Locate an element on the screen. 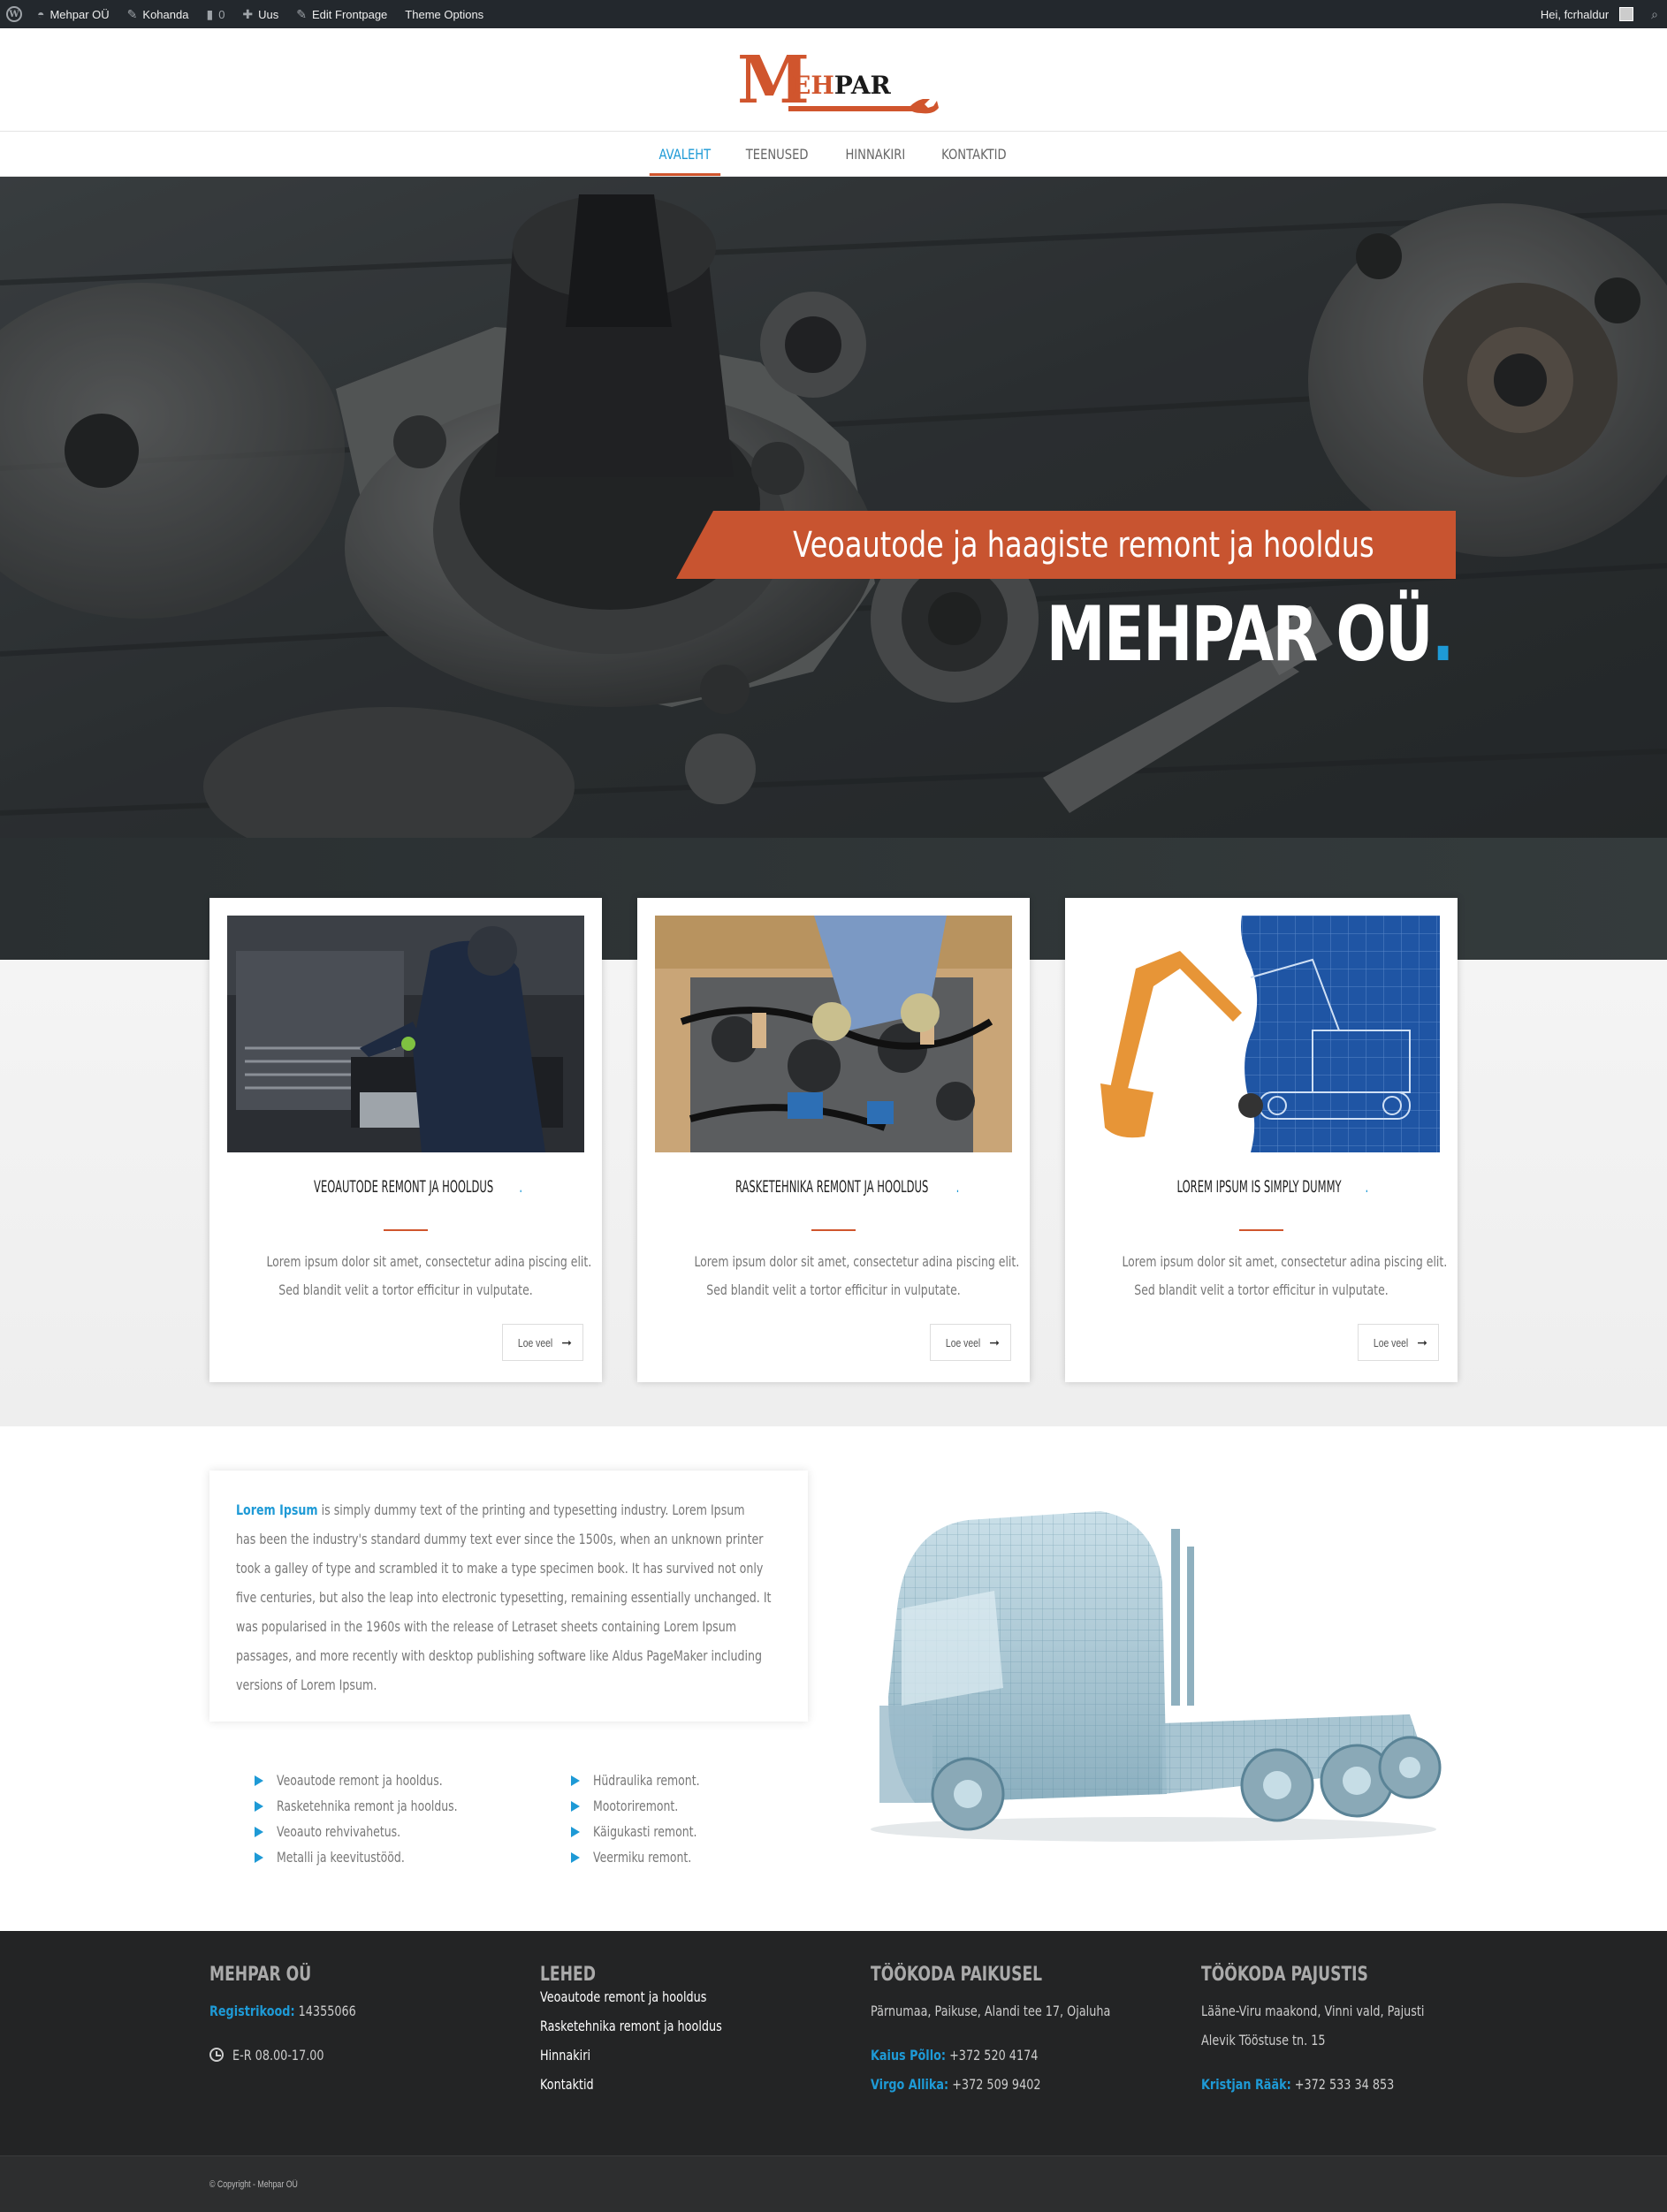 The width and height of the screenshot is (1667, 2212). brush-icon: ✎ is located at coordinates (132, 13).